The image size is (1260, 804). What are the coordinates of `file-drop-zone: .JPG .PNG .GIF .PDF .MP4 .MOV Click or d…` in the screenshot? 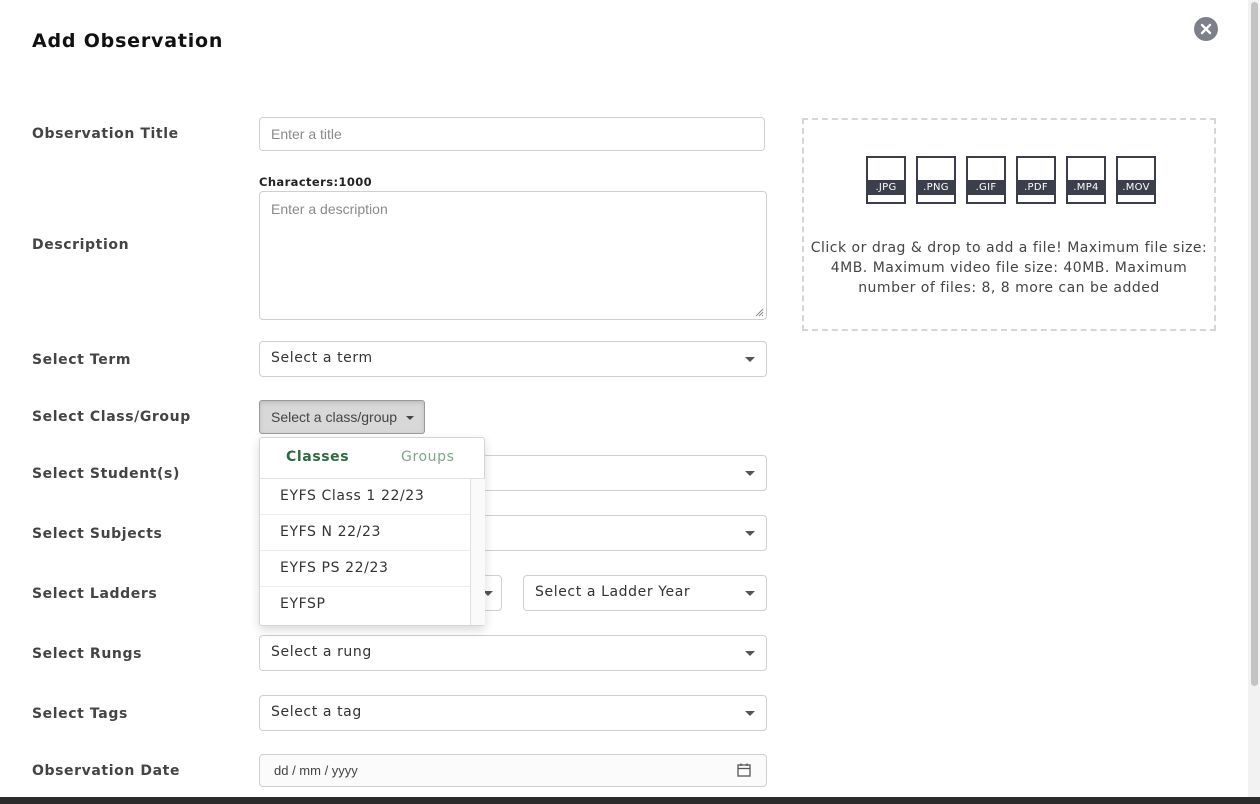 It's located at (1009, 224).